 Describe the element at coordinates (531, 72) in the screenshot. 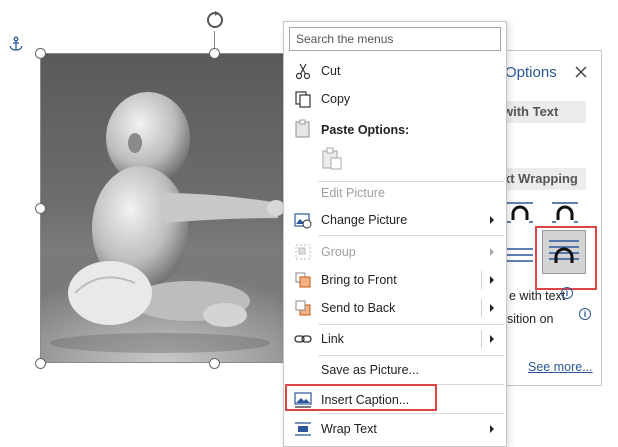

I see `pane-title: Options` at that location.